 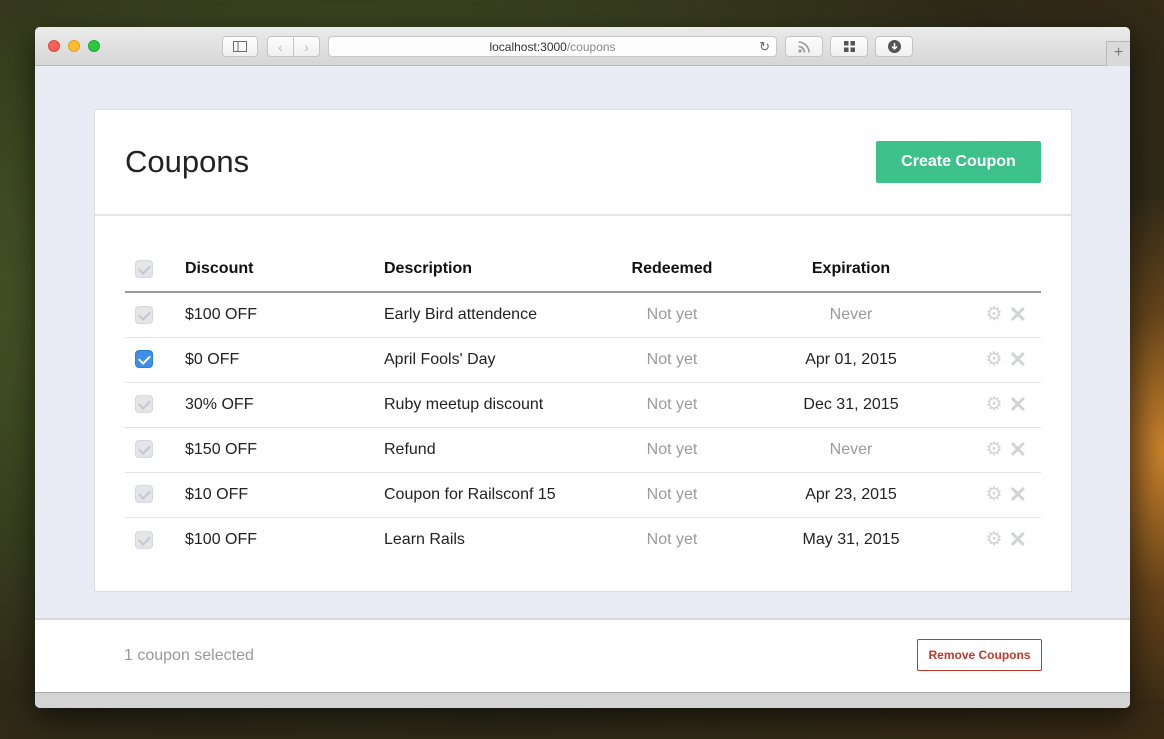 What do you see at coordinates (582, 700) in the screenshot?
I see `window-bottom-bar` at bounding box center [582, 700].